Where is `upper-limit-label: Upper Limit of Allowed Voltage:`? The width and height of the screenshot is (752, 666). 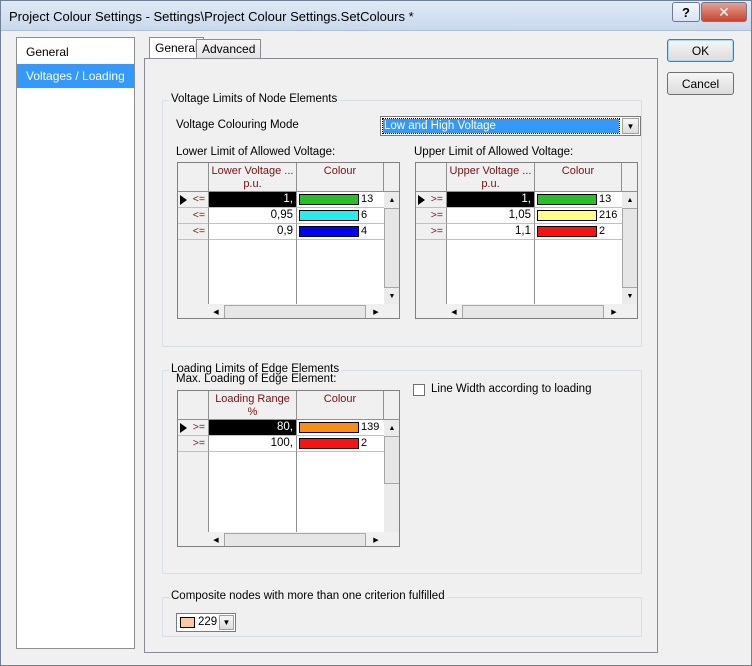 upper-limit-label: Upper Limit of Allowed Voltage: is located at coordinates (494, 152).